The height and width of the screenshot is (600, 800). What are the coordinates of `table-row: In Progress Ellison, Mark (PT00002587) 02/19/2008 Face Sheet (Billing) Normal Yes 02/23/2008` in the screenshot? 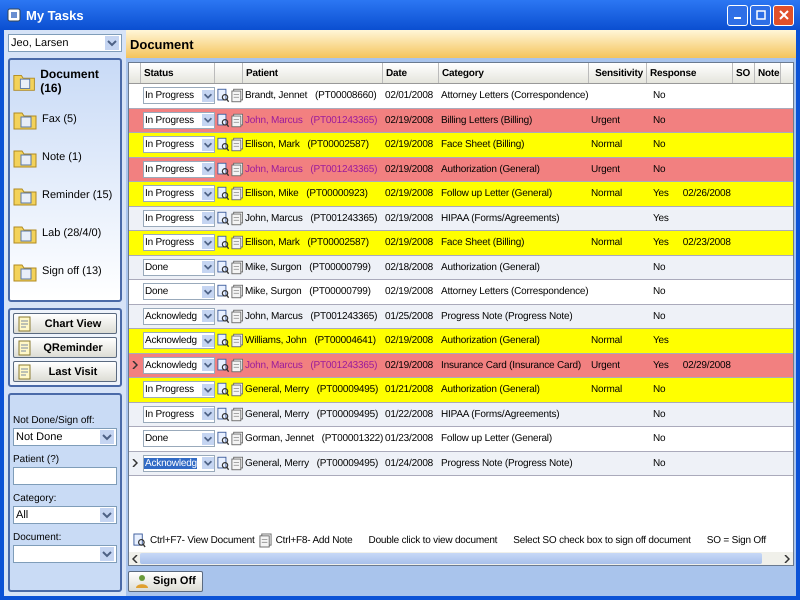 It's located at (461, 243).